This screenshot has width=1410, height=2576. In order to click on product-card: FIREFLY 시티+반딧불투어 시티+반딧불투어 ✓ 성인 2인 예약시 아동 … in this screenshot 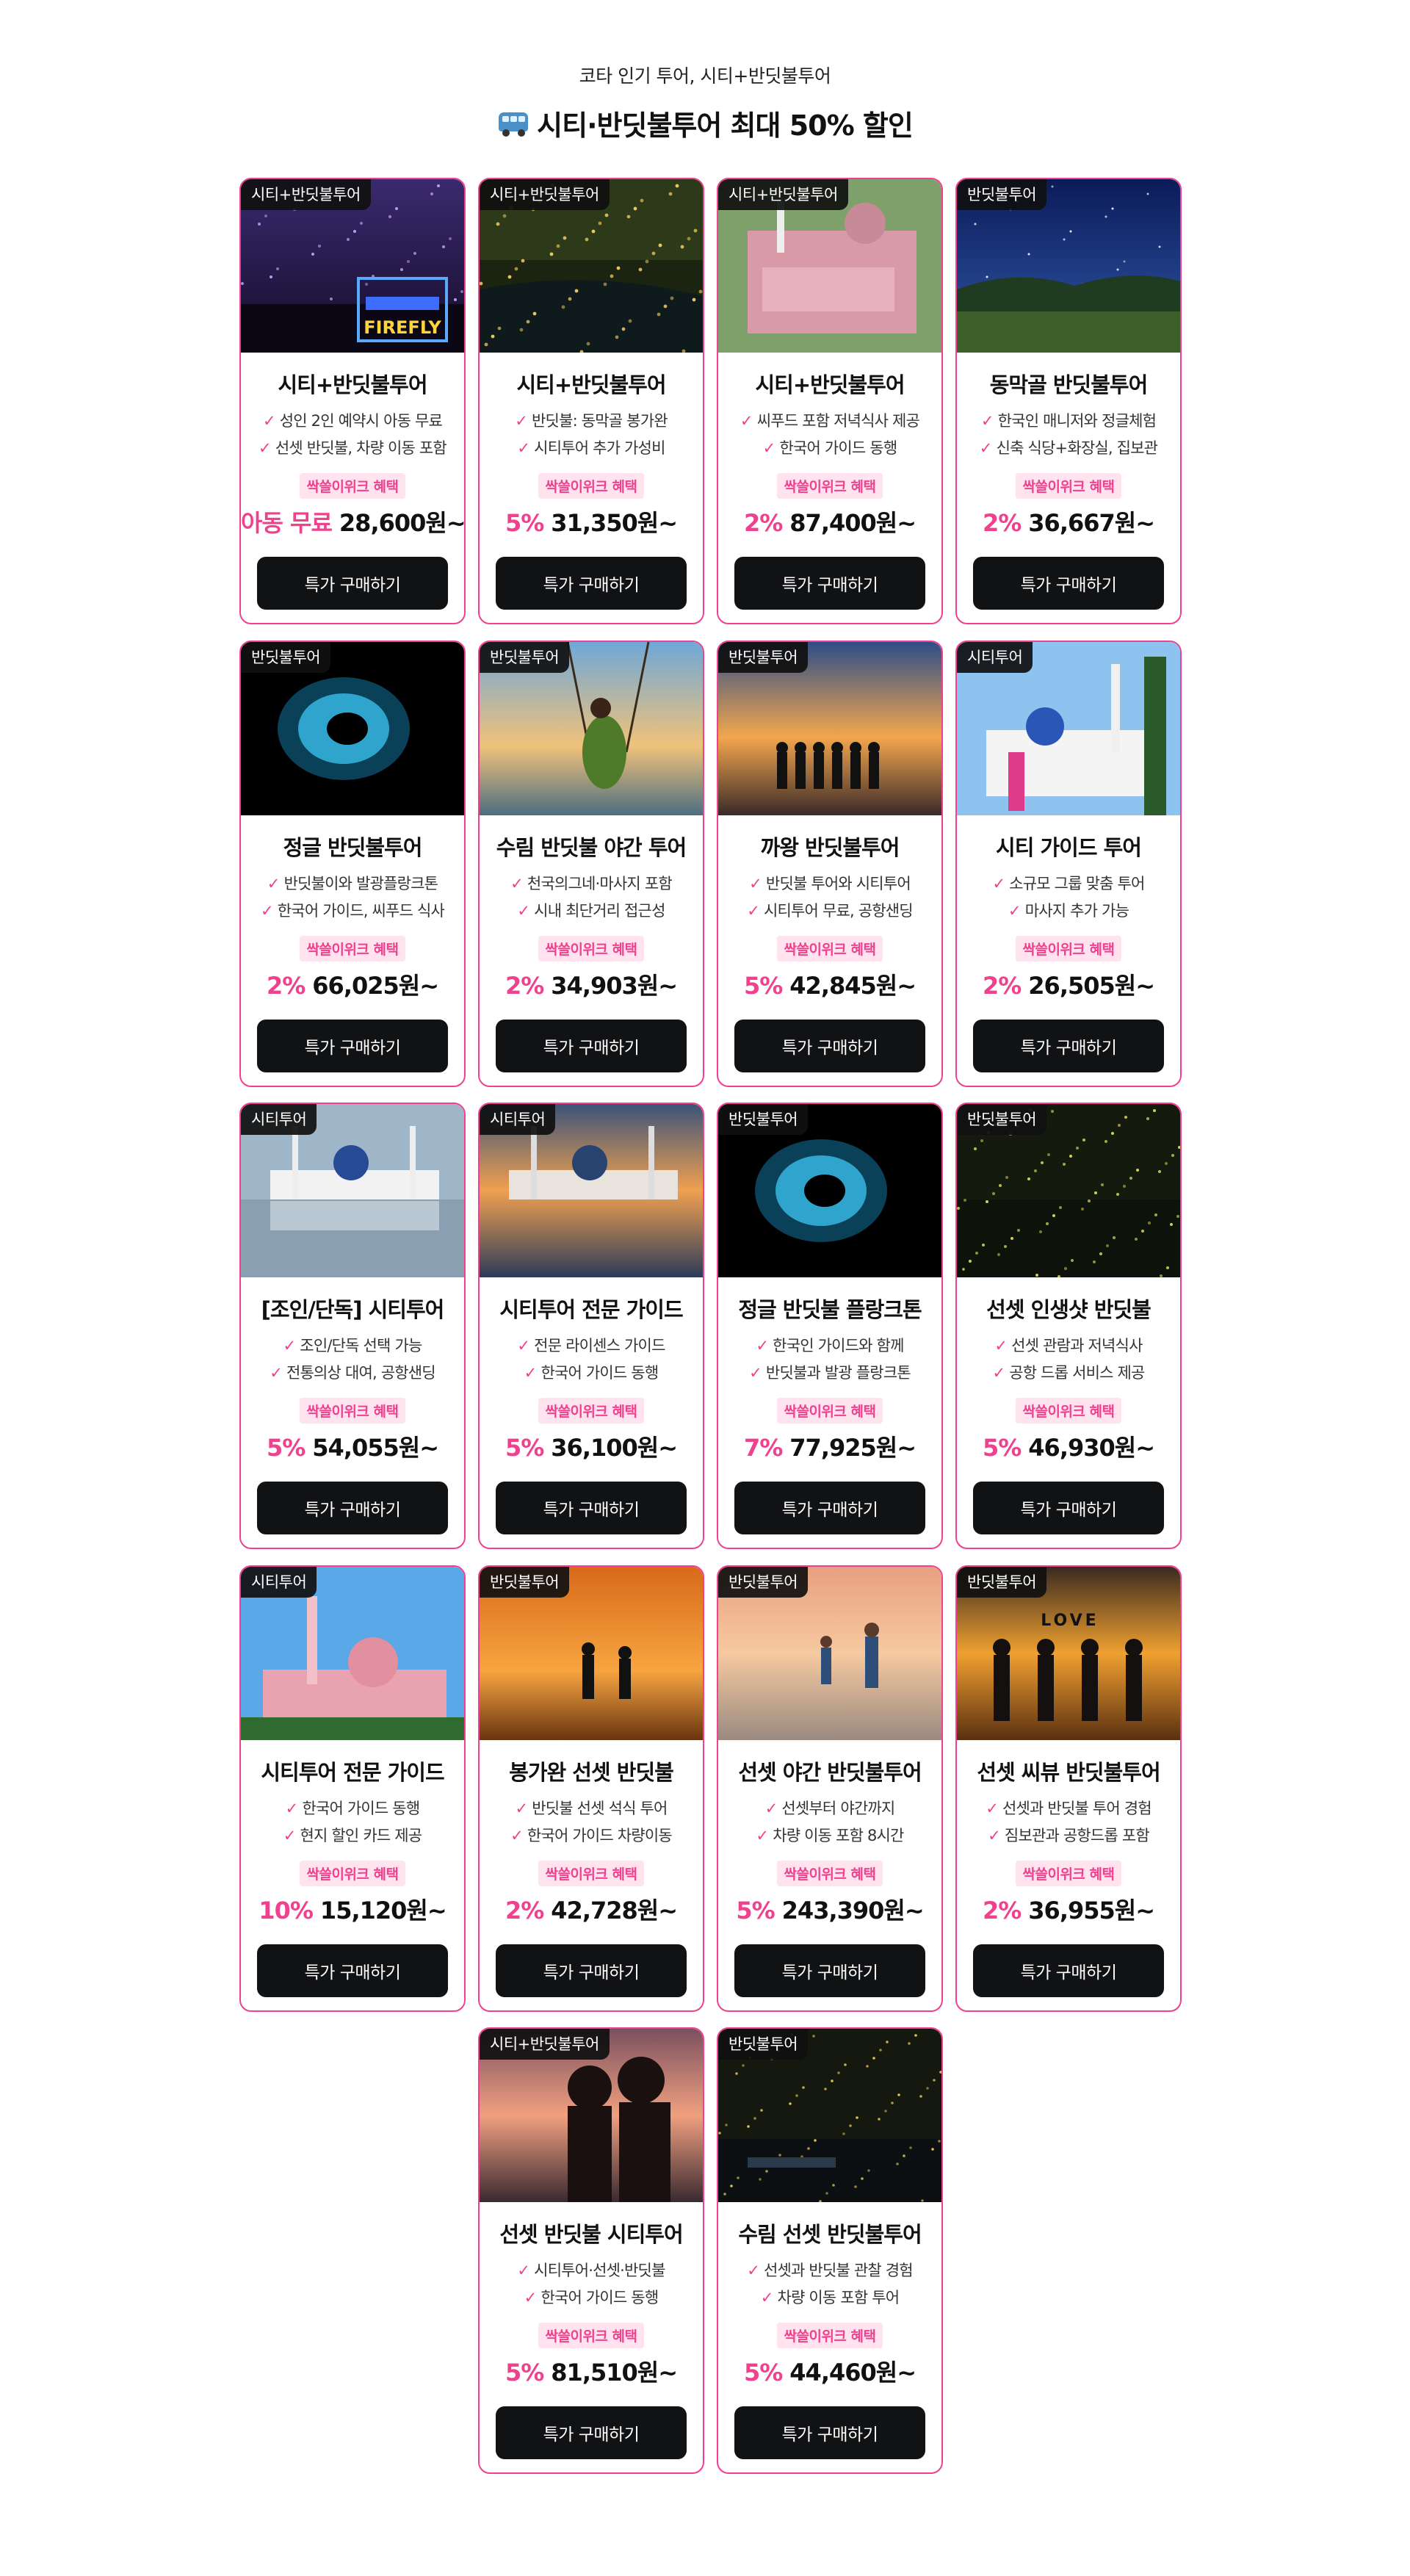, I will do `click(352, 401)`.